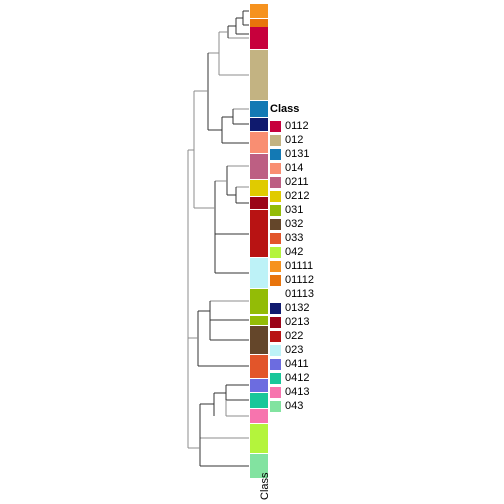 The image size is (504, 504). What do you see at coordinates (294, 350) in the screenshot?
I see `legend-label: 023` at bounding box center [294, 350].